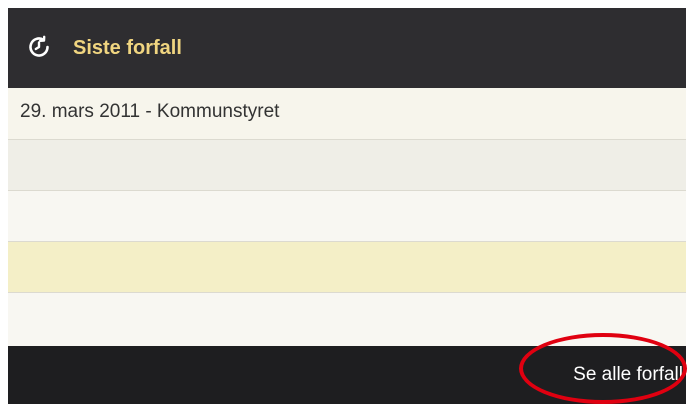  I want to click on list-item-label: 29. mars 2011 - Kommunstyret, so click(149, 112).